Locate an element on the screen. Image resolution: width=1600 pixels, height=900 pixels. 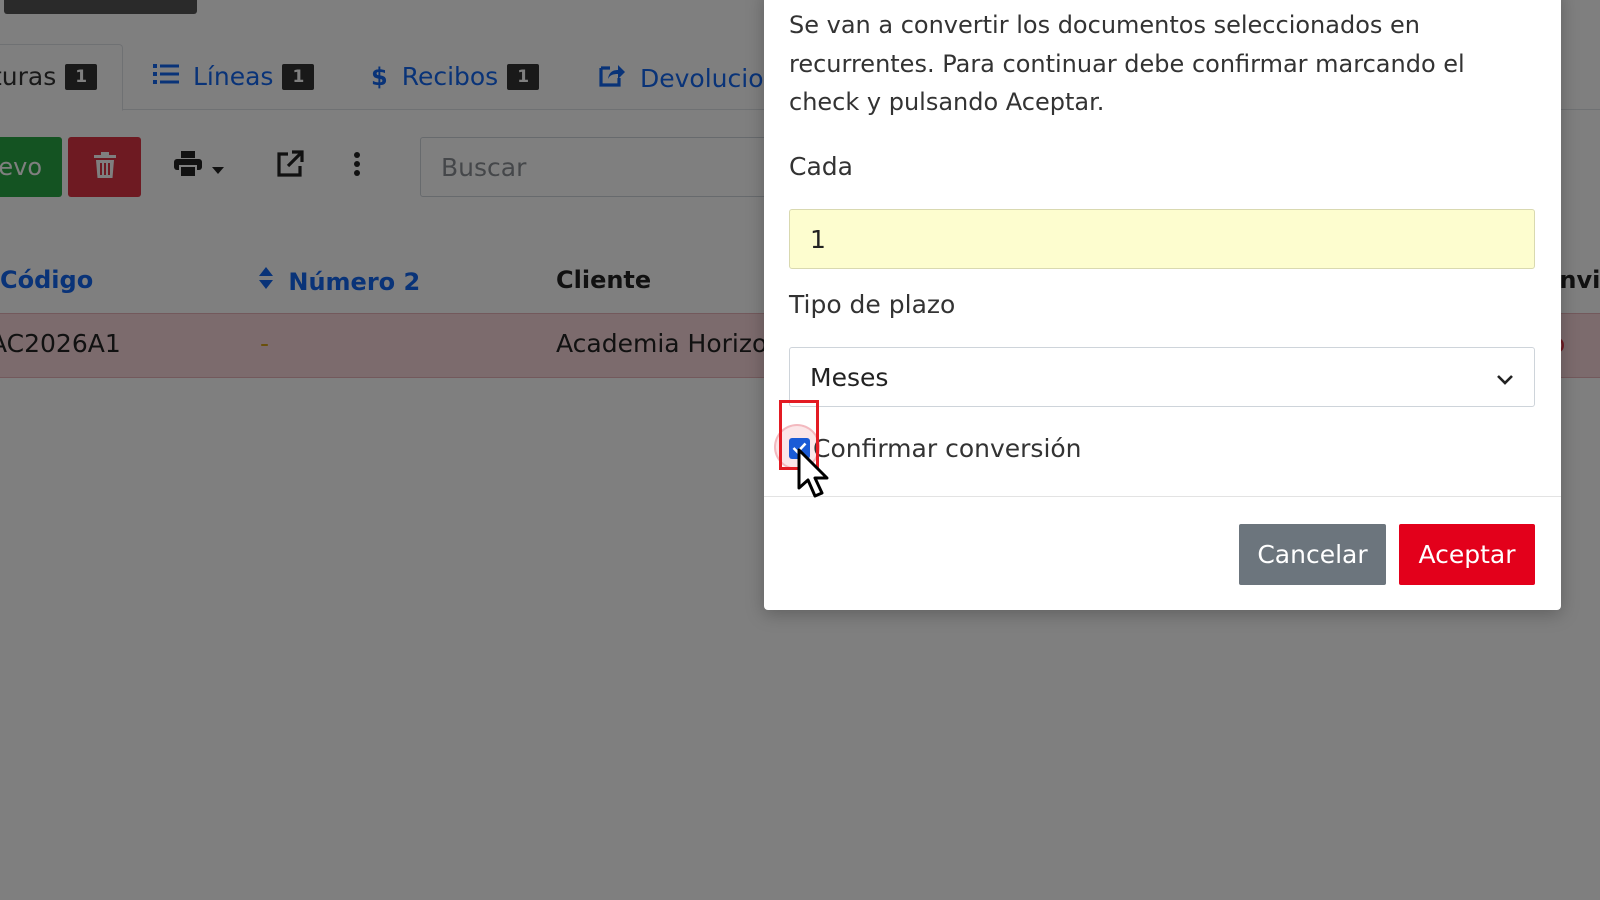
mouse-pointer-icon is located at coordinates (816, 476).